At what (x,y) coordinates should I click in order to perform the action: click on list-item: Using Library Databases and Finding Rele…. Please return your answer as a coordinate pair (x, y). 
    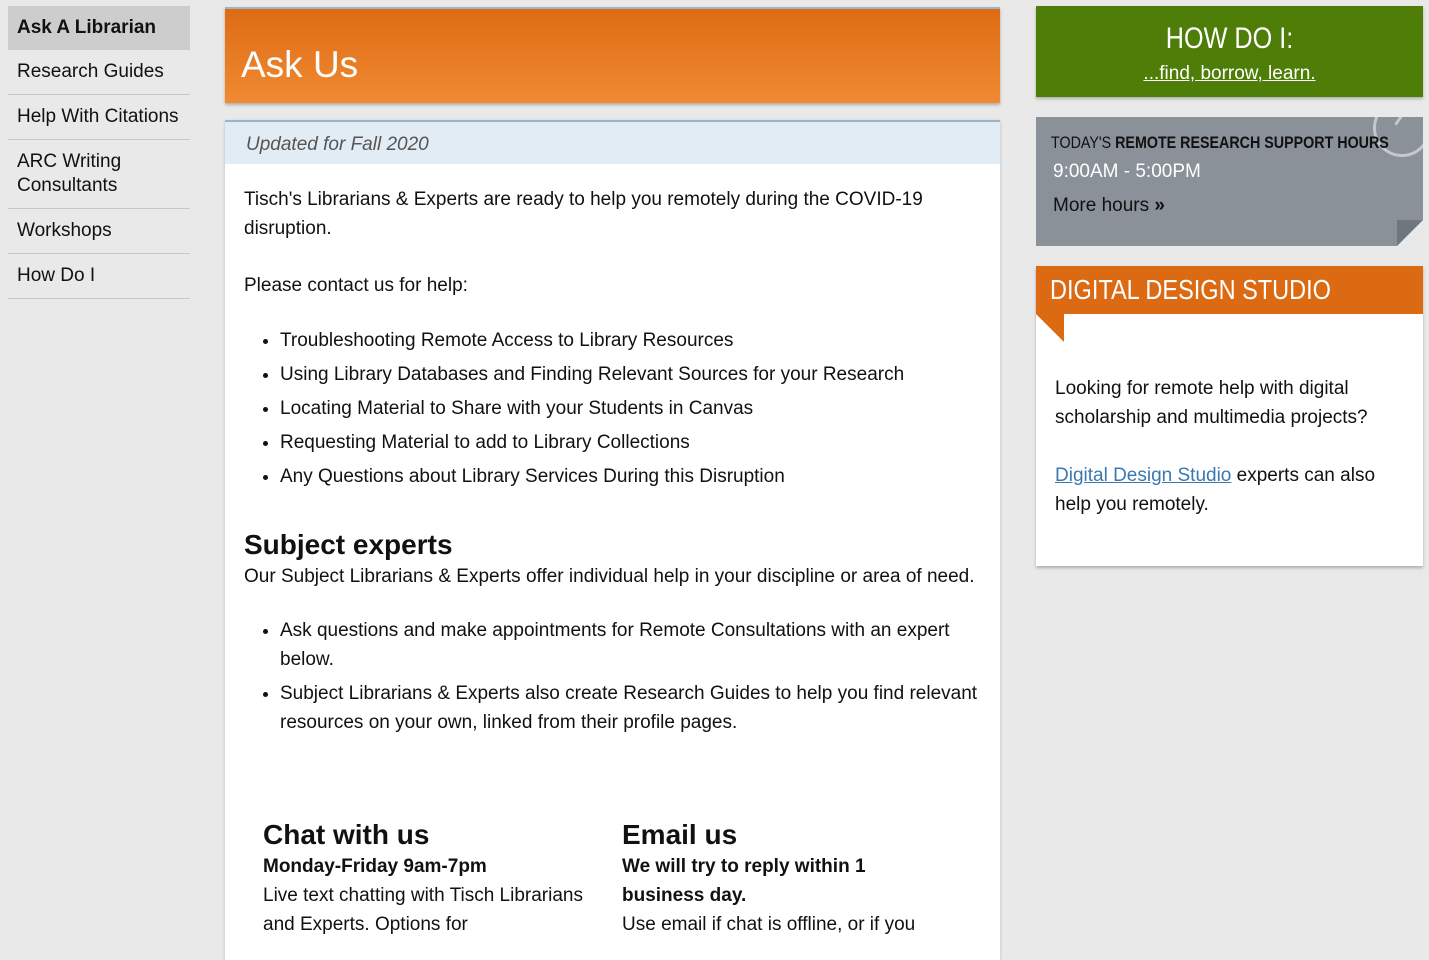
    Looking at the image, I should click on (630, 375).